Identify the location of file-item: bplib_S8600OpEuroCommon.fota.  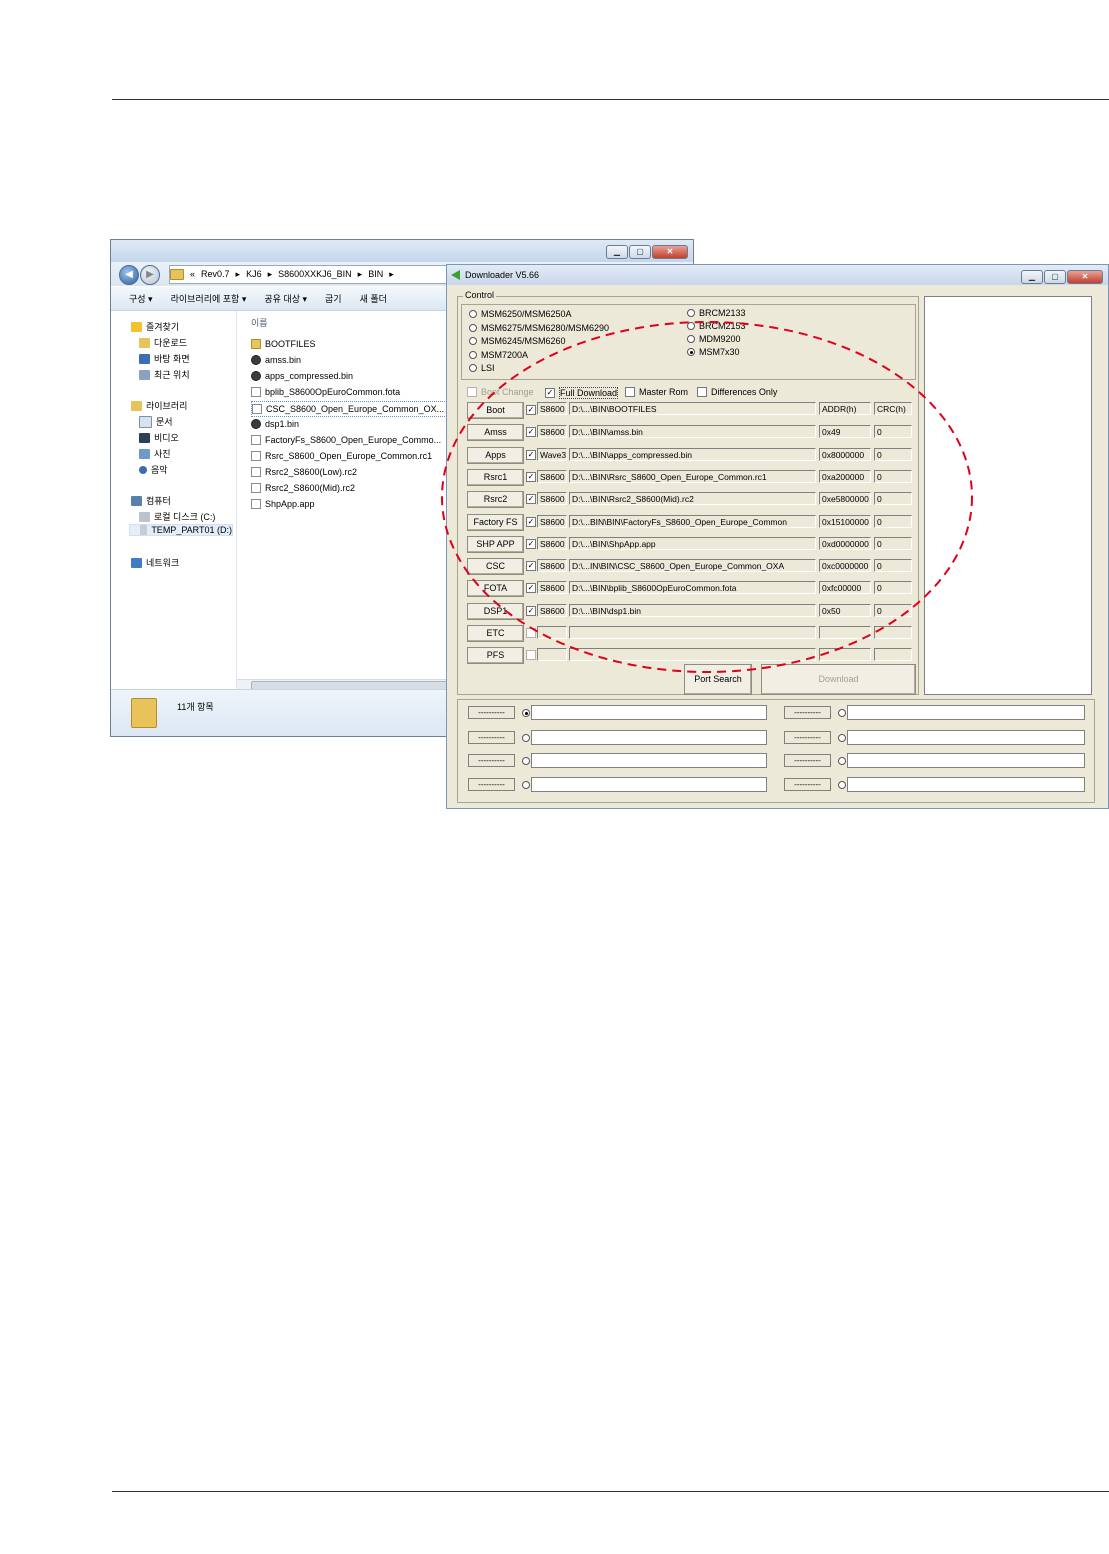
(325, 392).